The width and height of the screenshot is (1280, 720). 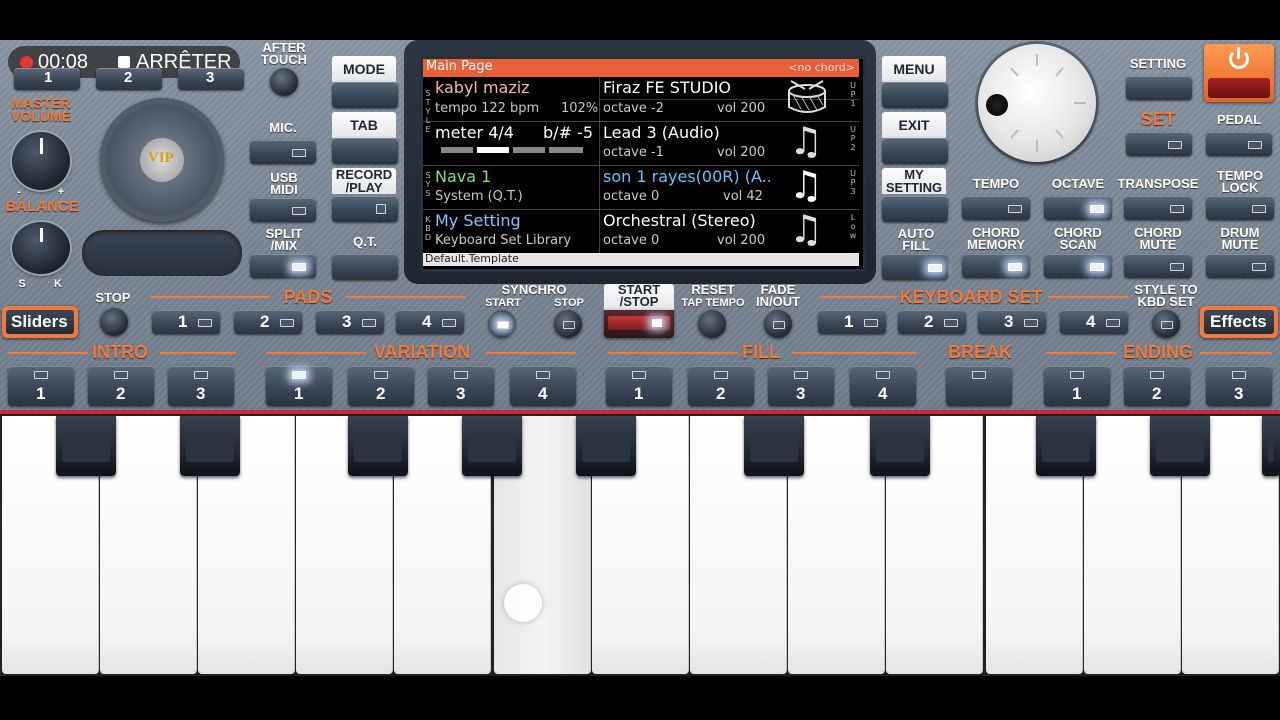 What do you see at coordinates (661, 132) in the screenshot?
I see `up2-sound-name: Lead 3 (Audio)` at bounding box center [661, 132].